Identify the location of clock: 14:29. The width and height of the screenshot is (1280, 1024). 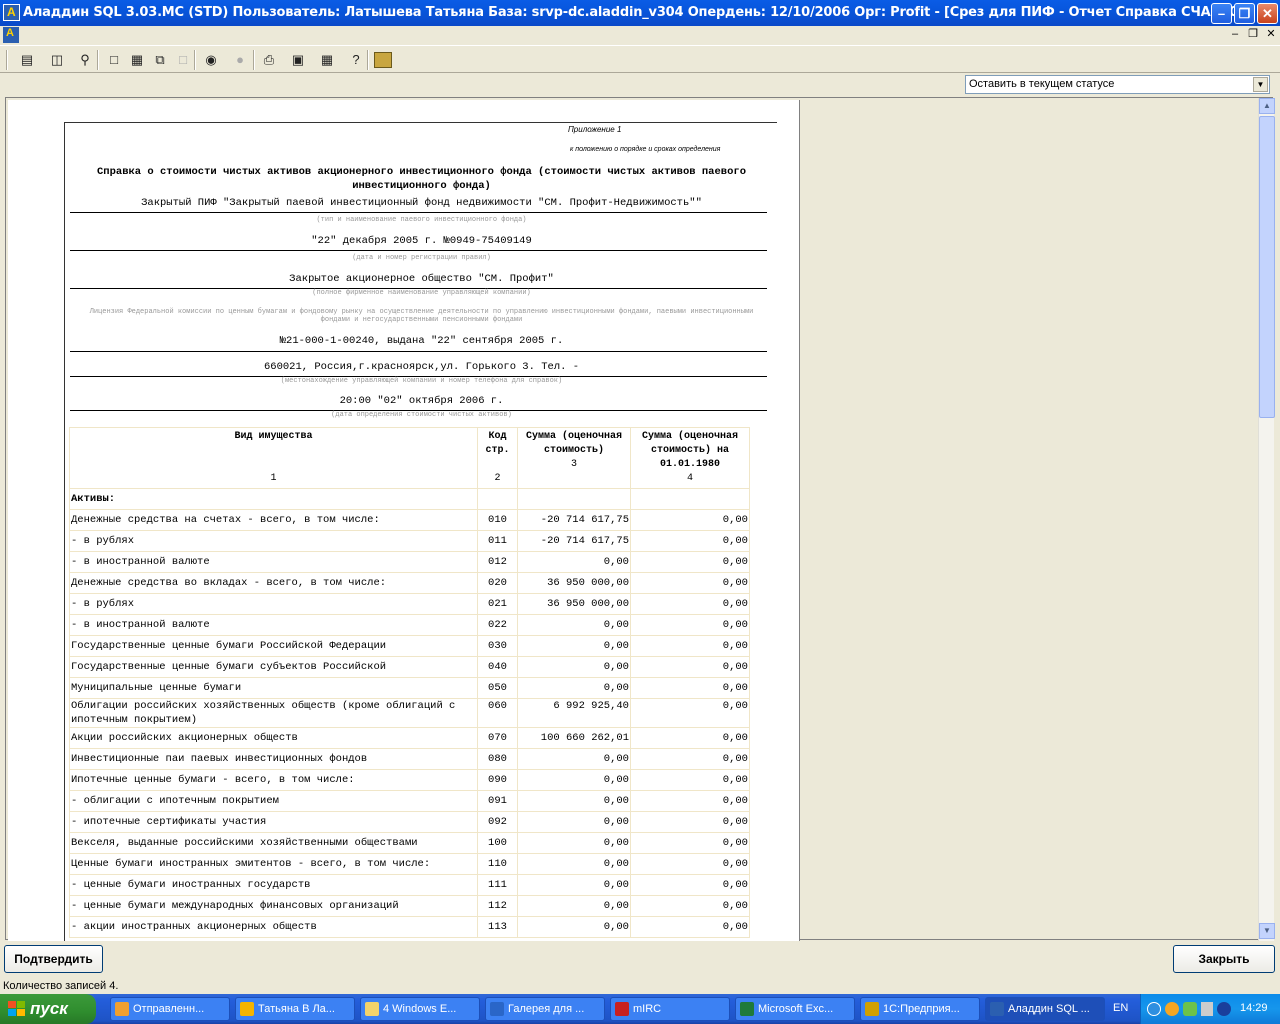
(1254, 1008).